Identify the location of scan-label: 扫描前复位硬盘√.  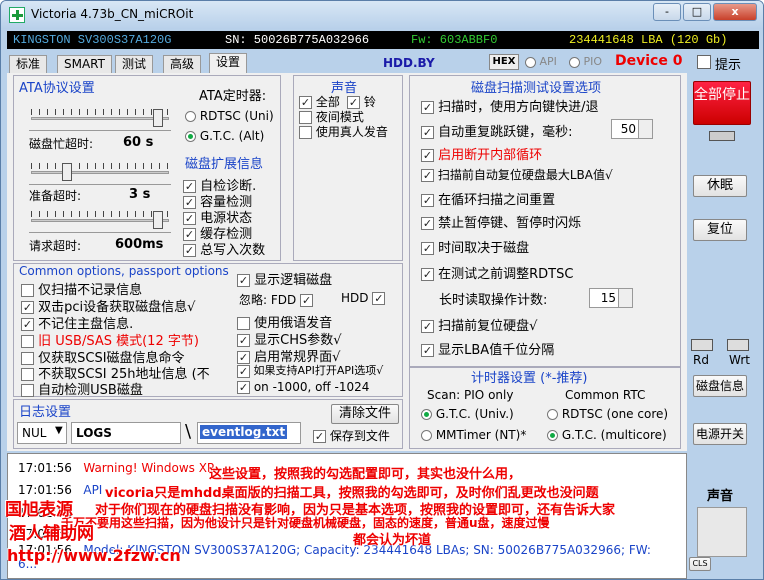
(488, 326).